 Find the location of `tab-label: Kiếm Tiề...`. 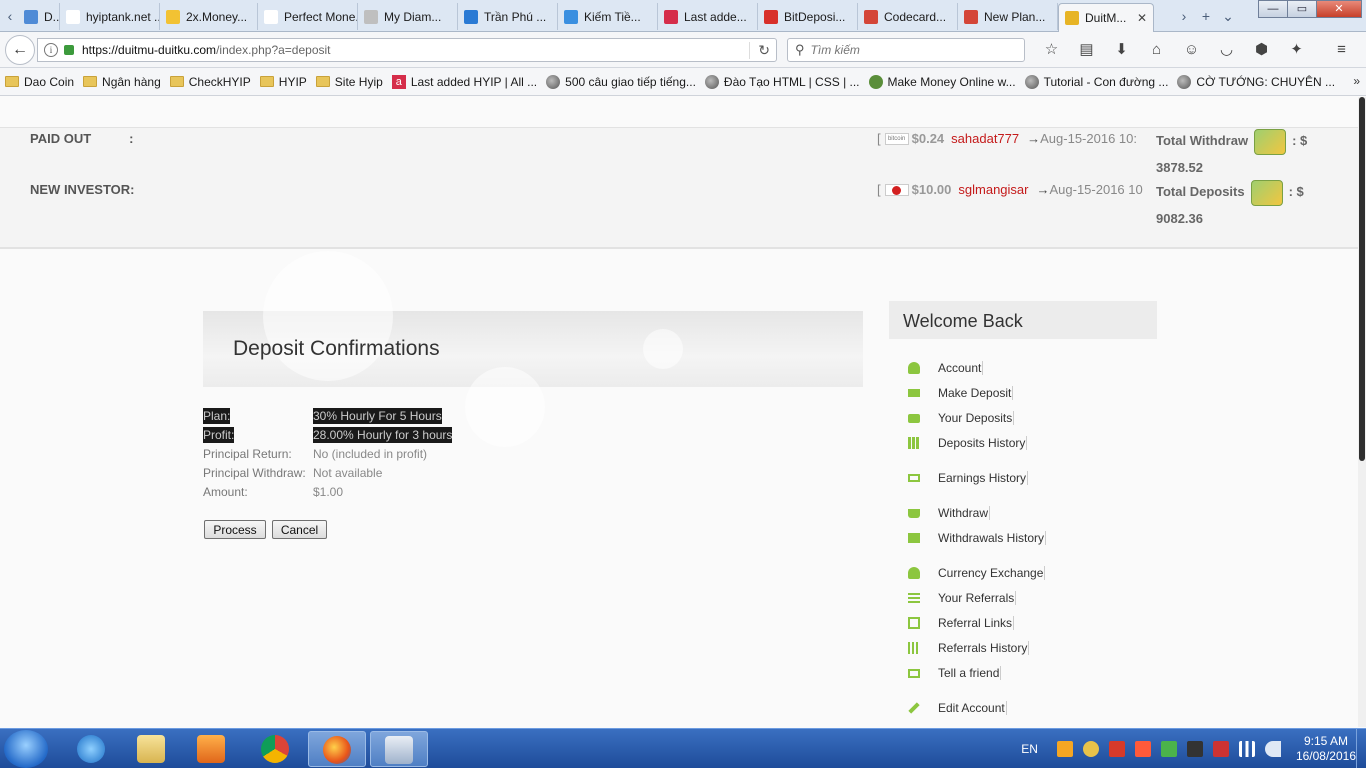

tab-label: Kiếm Tiề... is located at coordinates (612, 16).